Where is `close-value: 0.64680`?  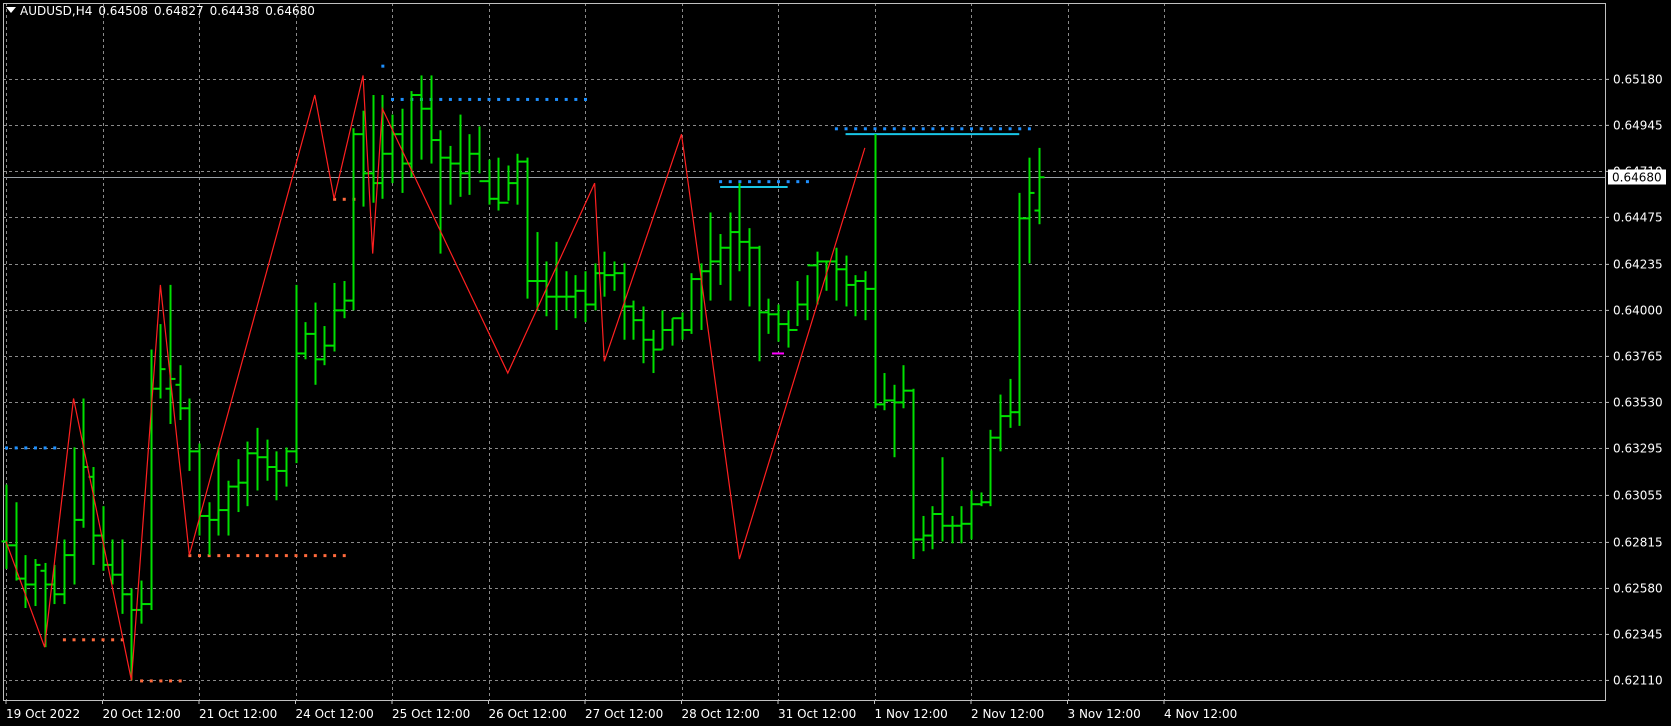 close-value: 0.64680 is located at coordinates (290, 11).